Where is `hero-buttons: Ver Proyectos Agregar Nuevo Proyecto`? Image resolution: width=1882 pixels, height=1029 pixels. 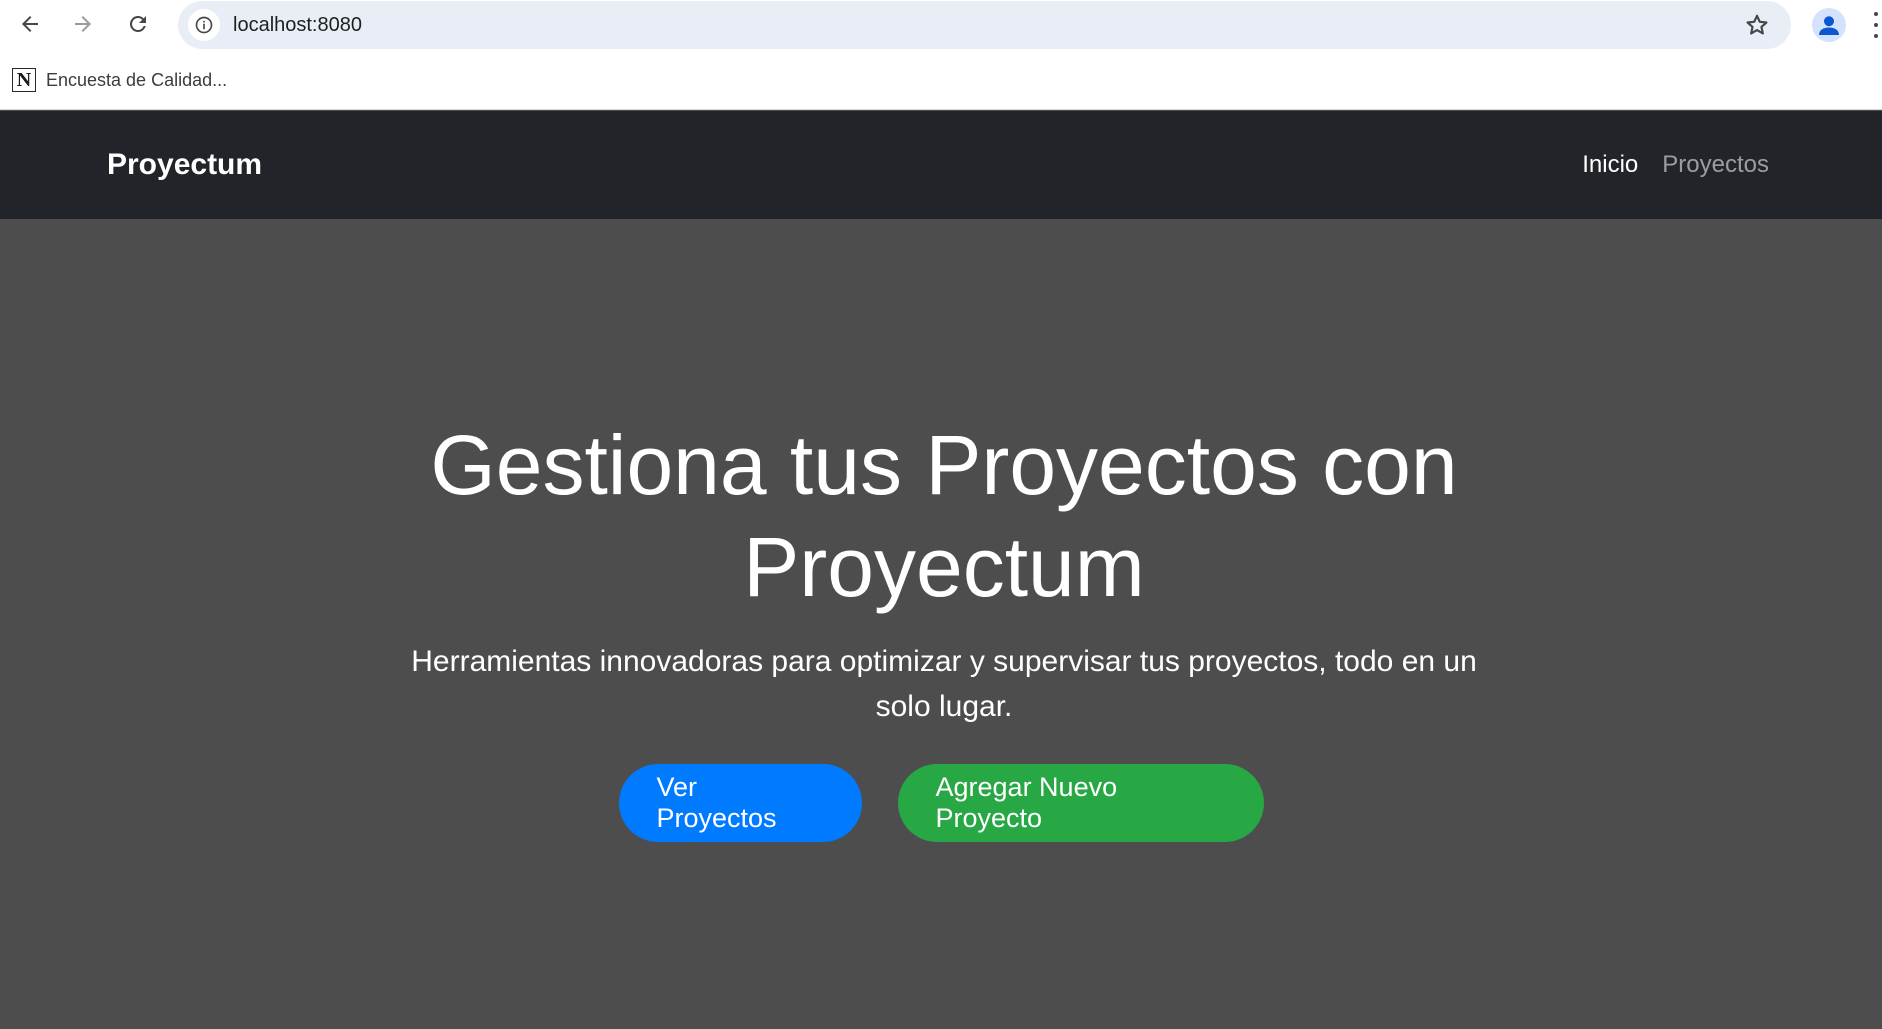
hero-buttons: Ver Proyectos Agregar Nuevo Proyecto is located at coordinates (941, 803).